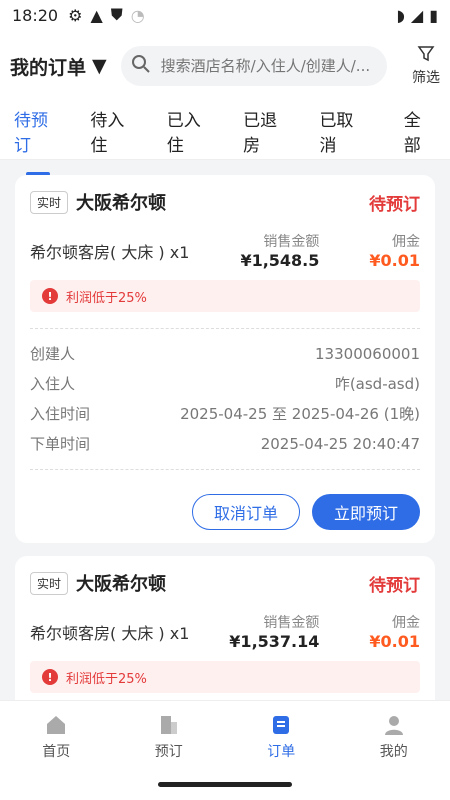 This screenshot has width=450, height=800. I want to click on nav-label: 预订, so click(168, 752).